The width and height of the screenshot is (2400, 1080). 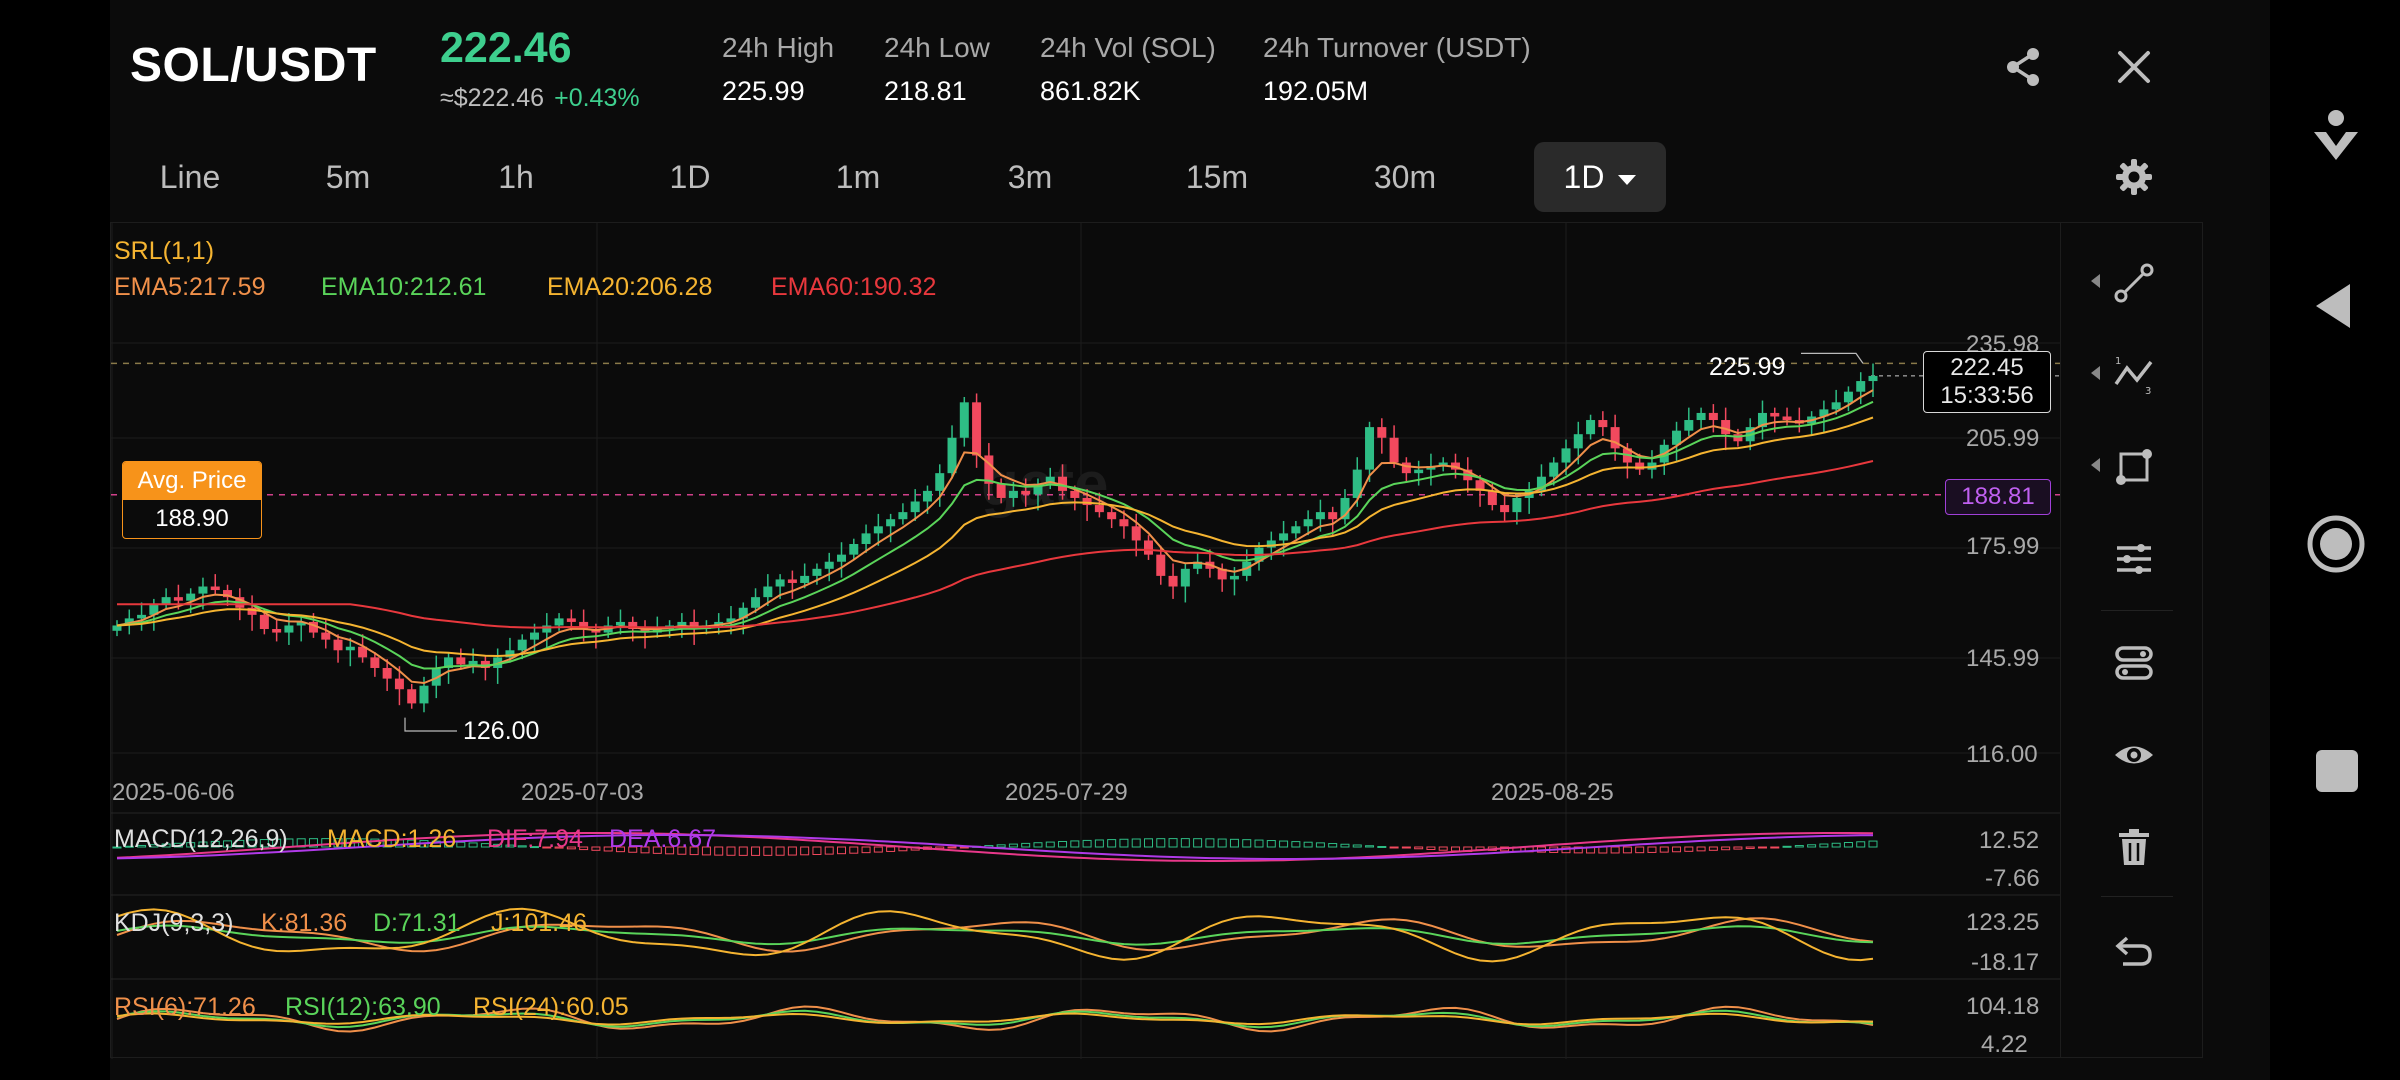 I want to click on tab-line: Line, so click(x=190, y=177).